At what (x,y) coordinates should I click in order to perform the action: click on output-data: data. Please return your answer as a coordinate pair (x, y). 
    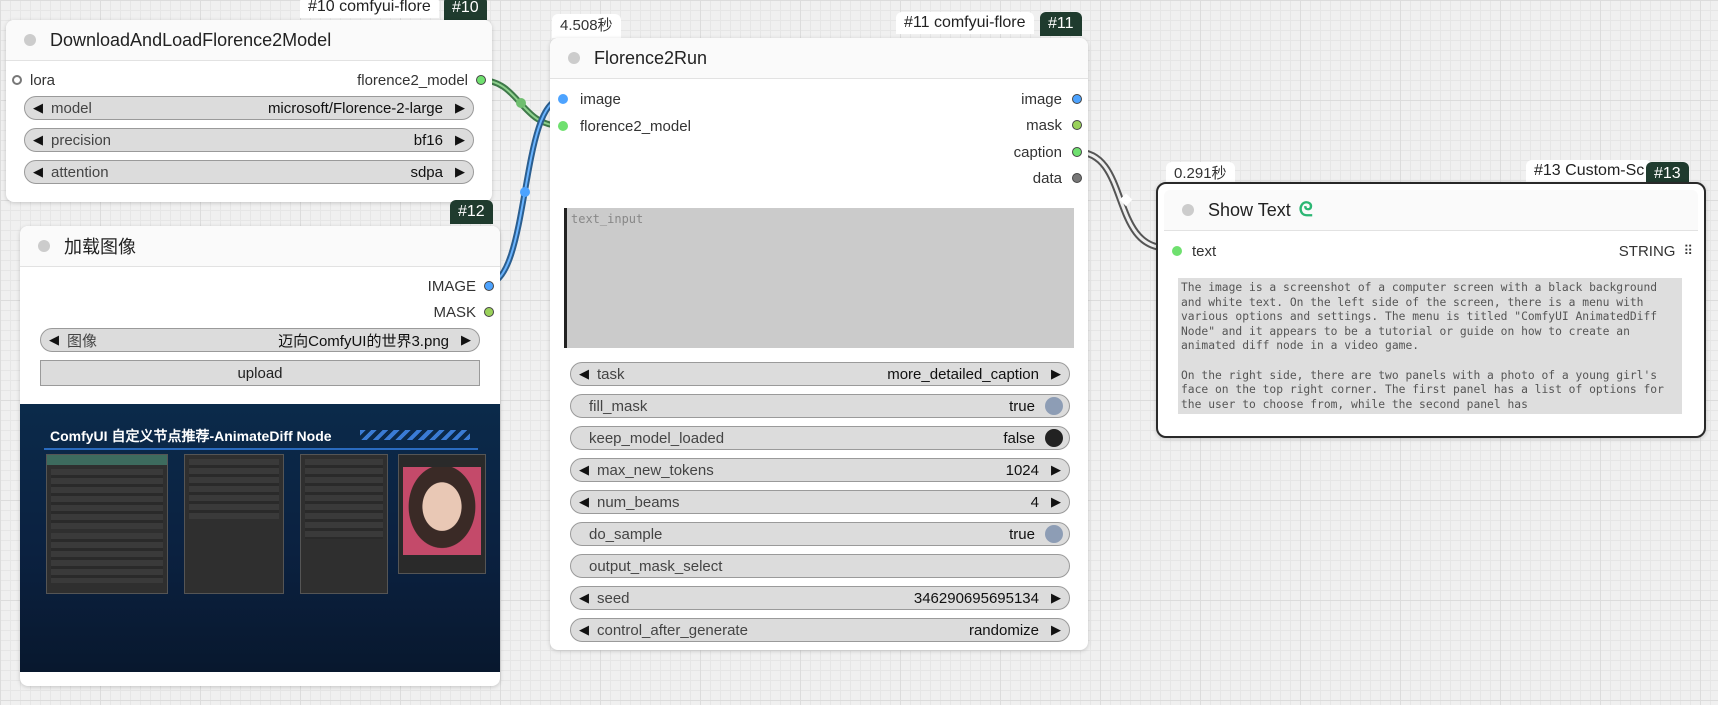
    Looking at the image, I should click on (1057, 178).